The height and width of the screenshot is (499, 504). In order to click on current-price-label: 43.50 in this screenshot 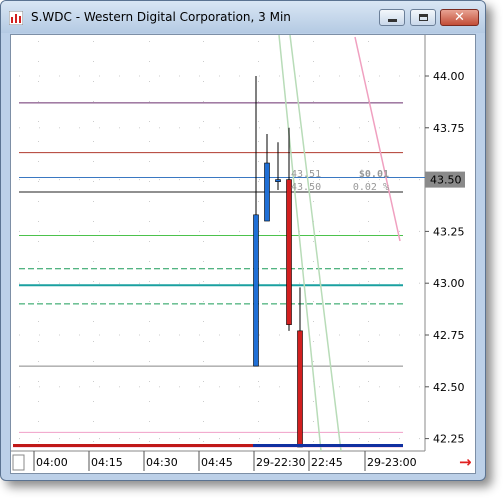, I will do `click(446, 180)`.